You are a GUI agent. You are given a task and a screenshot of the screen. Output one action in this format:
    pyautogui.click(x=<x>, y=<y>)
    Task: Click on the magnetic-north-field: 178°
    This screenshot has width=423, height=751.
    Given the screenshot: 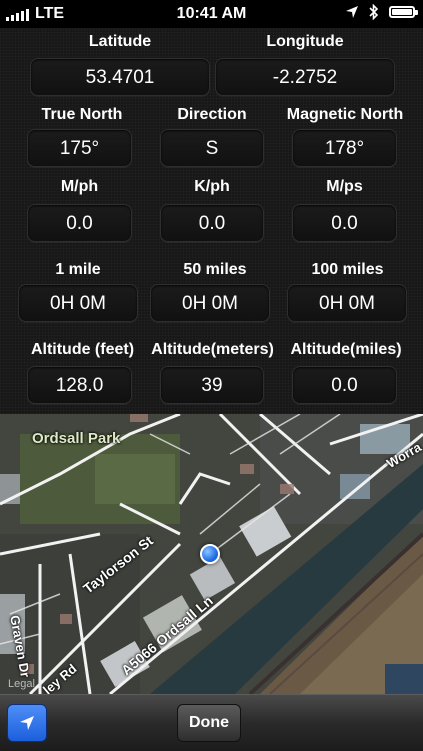 What is the action you would take?
    pyautogui.click(x=344, y=148)
    